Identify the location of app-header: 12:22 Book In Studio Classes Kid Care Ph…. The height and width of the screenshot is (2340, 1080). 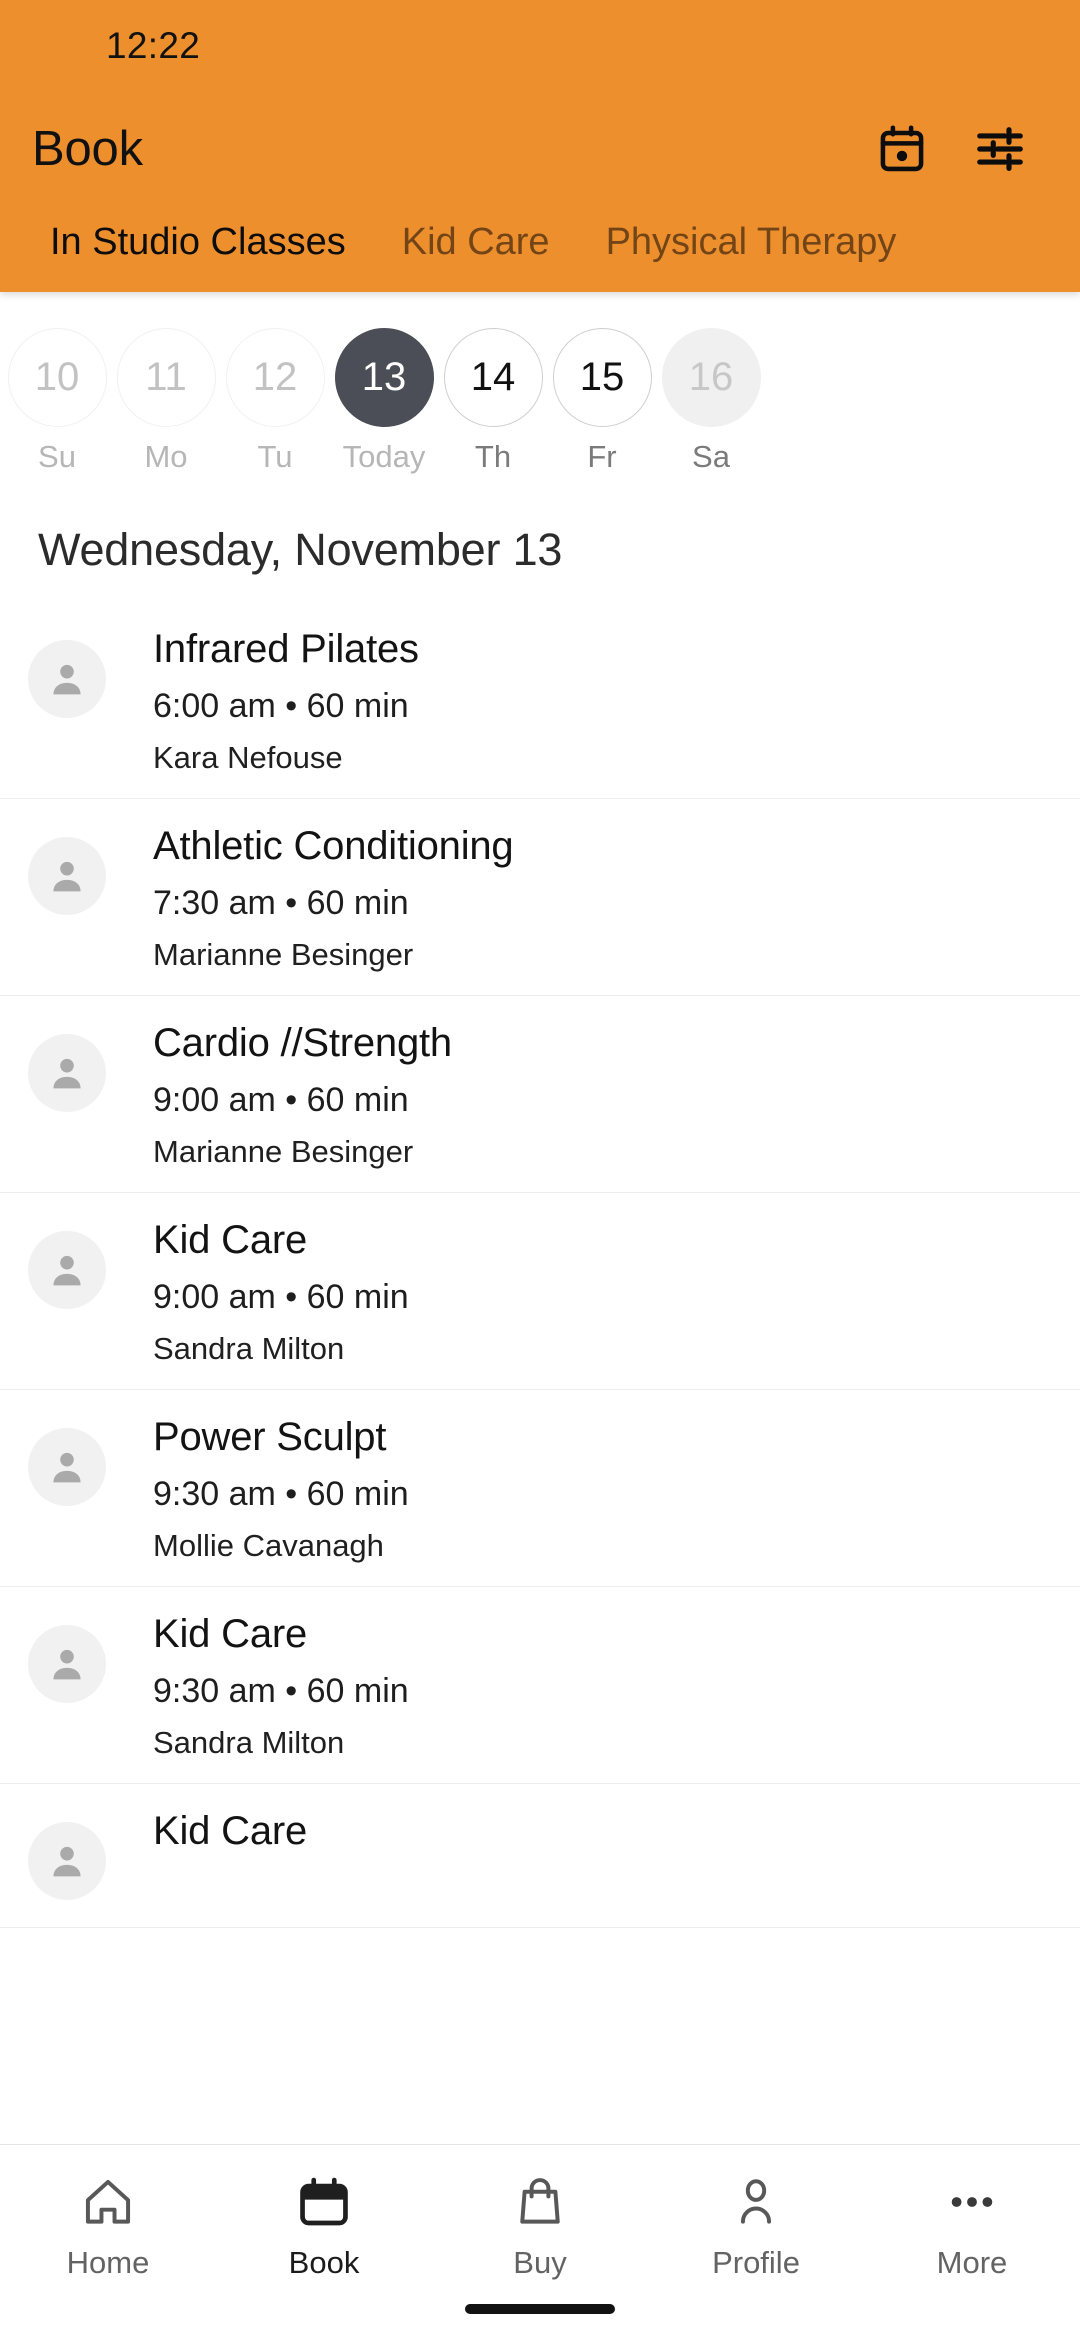
(540, 146).